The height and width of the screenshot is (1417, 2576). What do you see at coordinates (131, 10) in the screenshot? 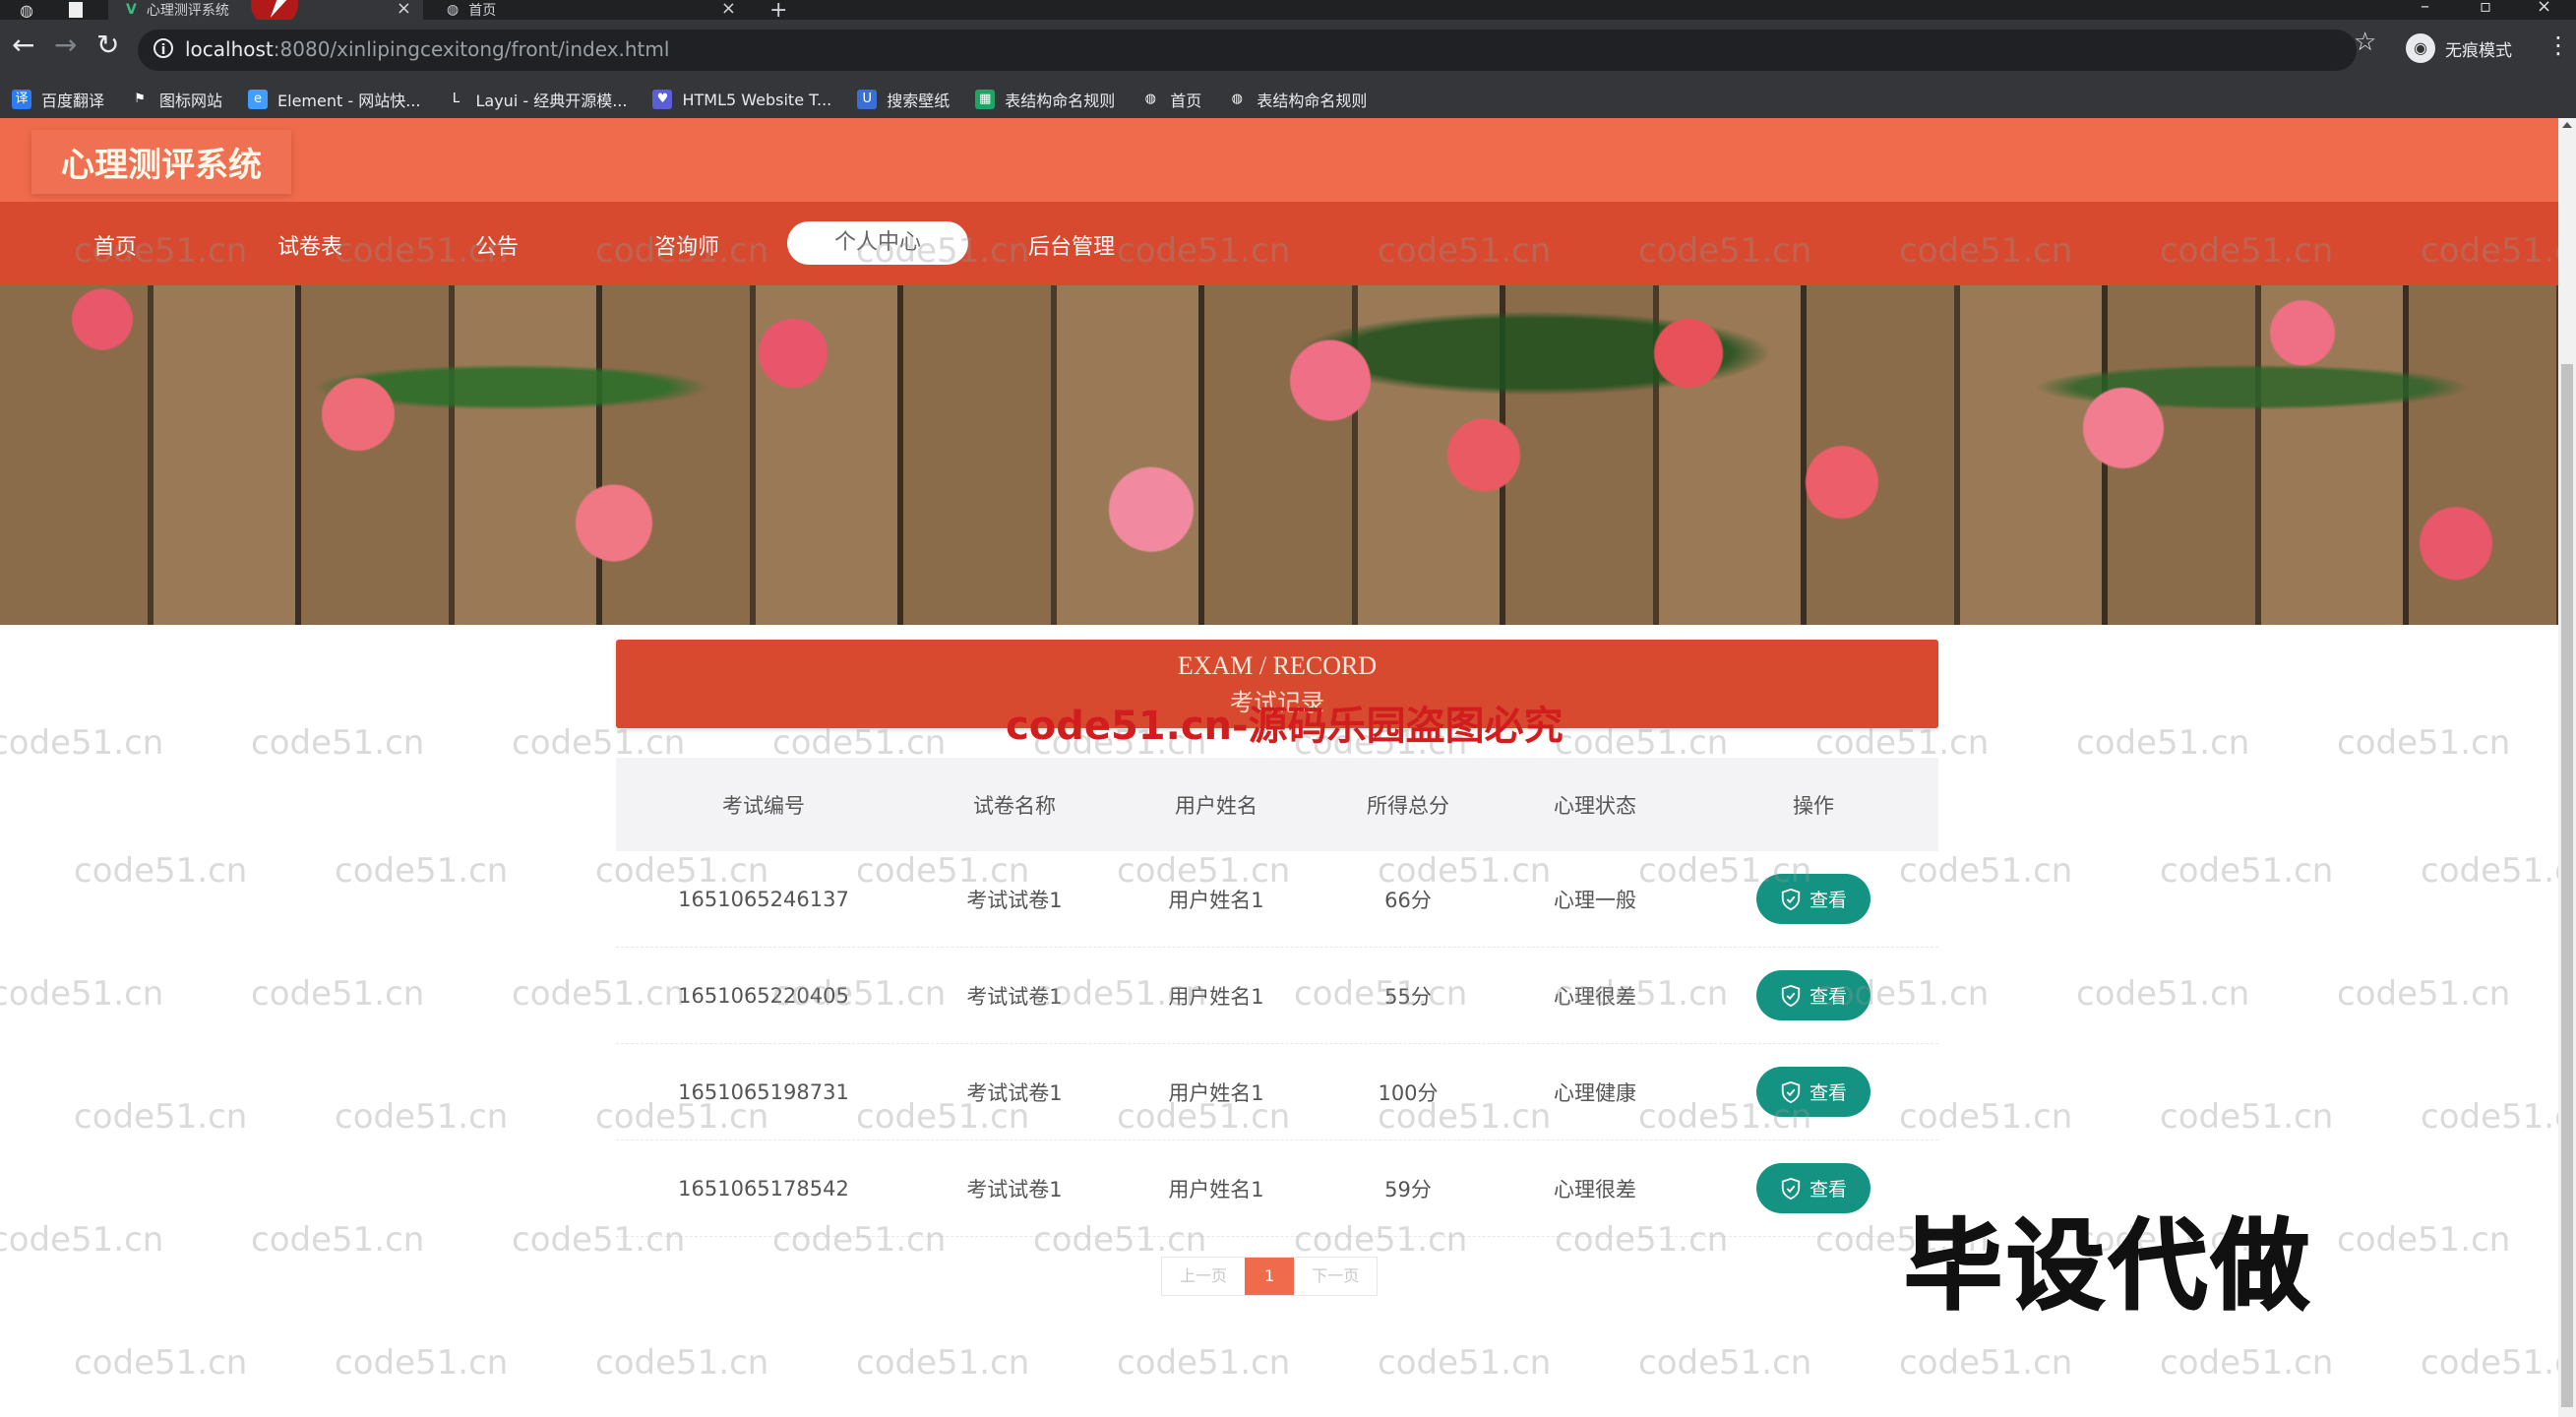
I see `vue-icon: V` at bounding box center [131, 10].